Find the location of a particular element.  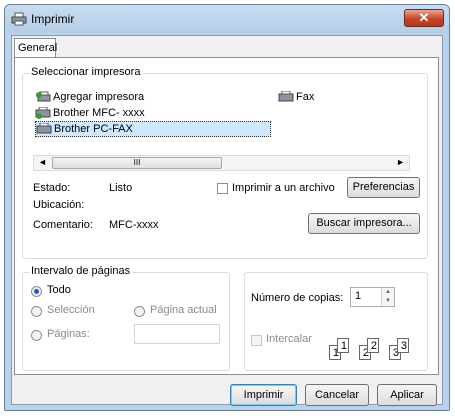

comment-label: Comentario: is located at coordinates (63, 225).